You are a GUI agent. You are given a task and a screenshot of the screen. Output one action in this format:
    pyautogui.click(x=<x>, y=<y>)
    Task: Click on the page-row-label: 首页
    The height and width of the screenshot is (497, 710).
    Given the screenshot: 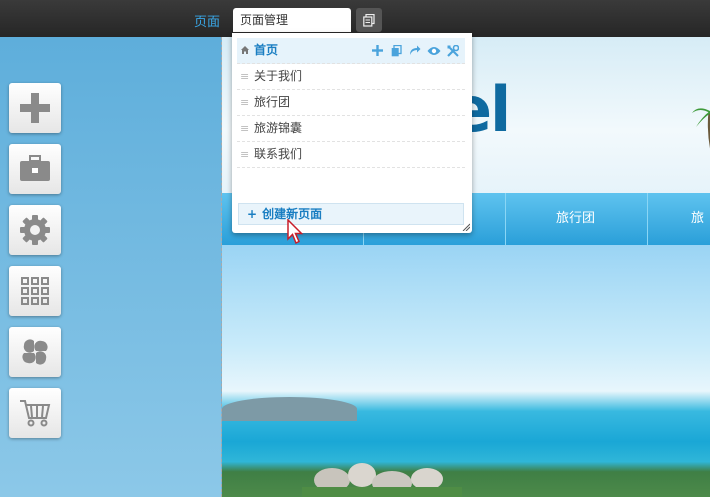 What is the action you would take?
    pyautogui.click(x=266, y=50)
    